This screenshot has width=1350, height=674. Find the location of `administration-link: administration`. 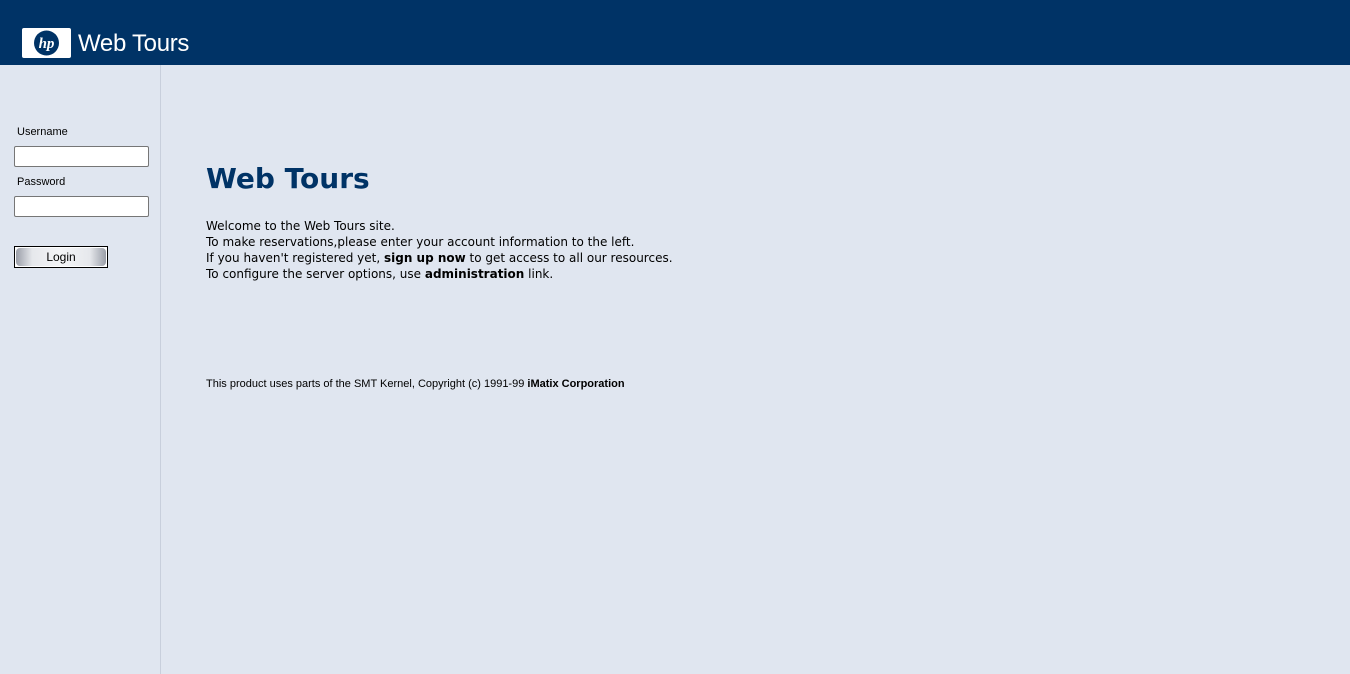

administration-link: administration is located at coordinates (475, 274).